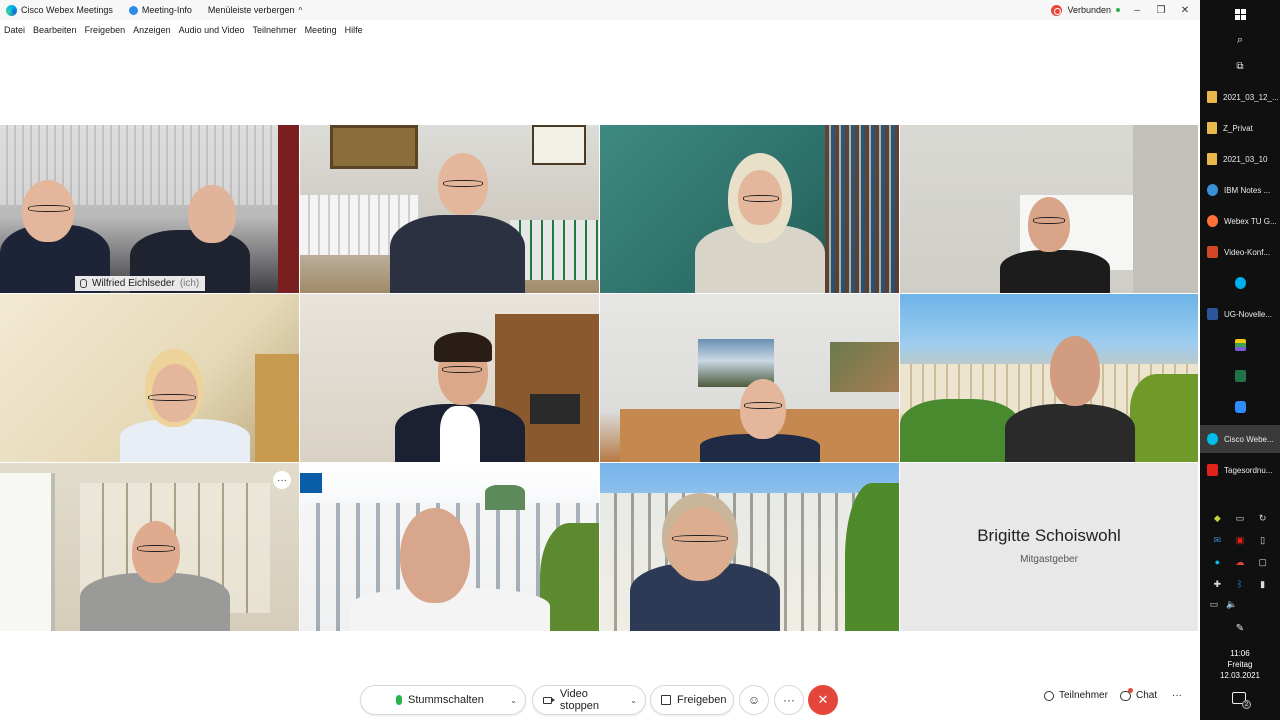 The width and height of the screenshot is (1280, 720). What do you see at coordinates (149, 209) in the screenshot?
I see `video-tile-self: Wilfried Eichlseder (ich)` at bounding box center [149, 209].